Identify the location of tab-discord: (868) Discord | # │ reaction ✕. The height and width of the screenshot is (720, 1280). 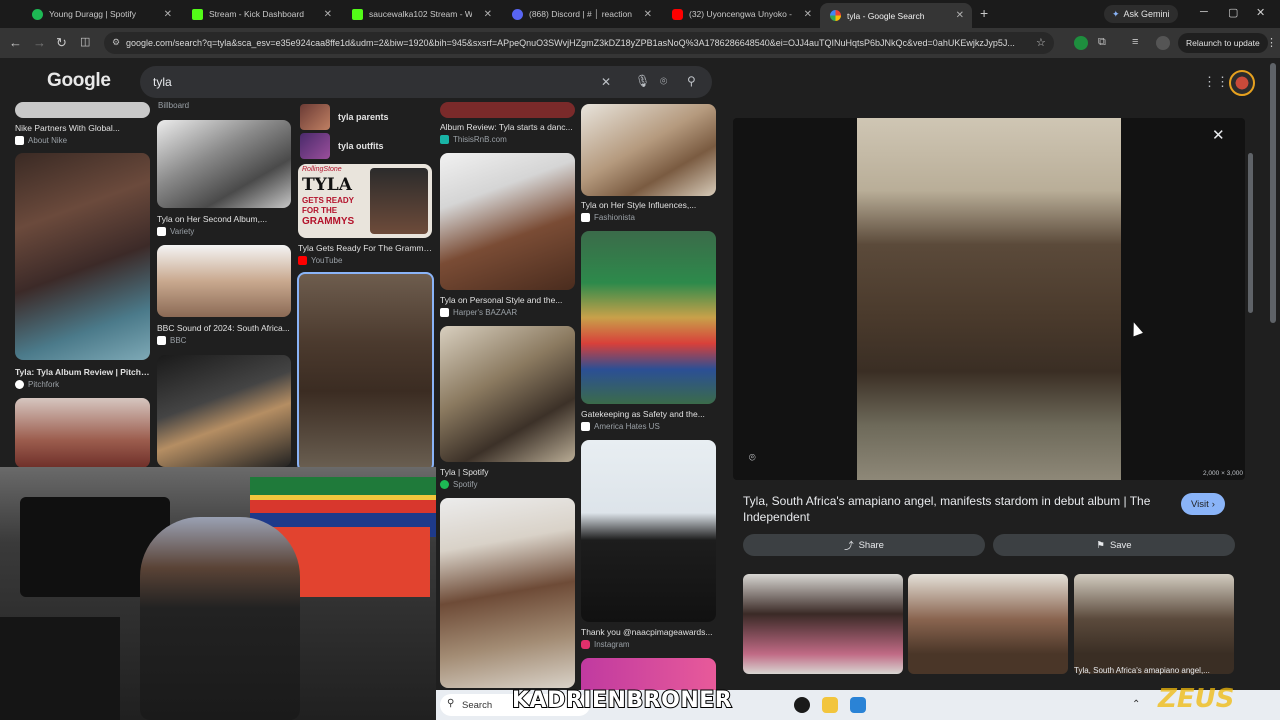
(581, 14).